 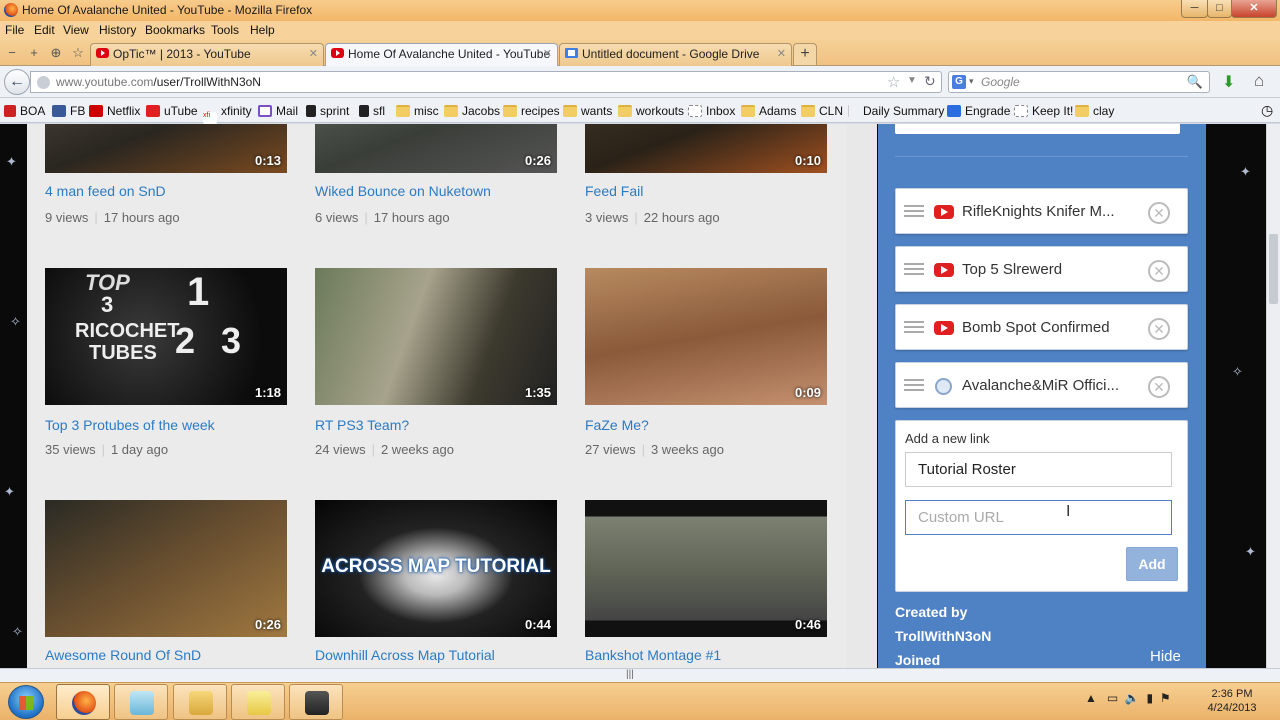 I want to click on firefox-icon, so click(x=11, y=10).